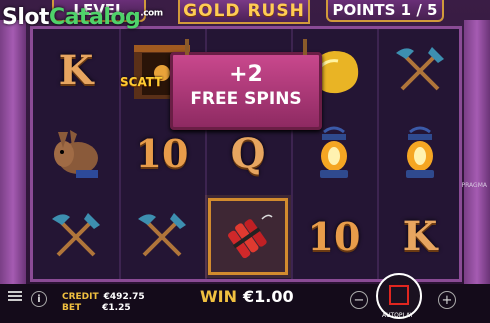  I want to click on increase-bet-button: +, so click(447, 300).